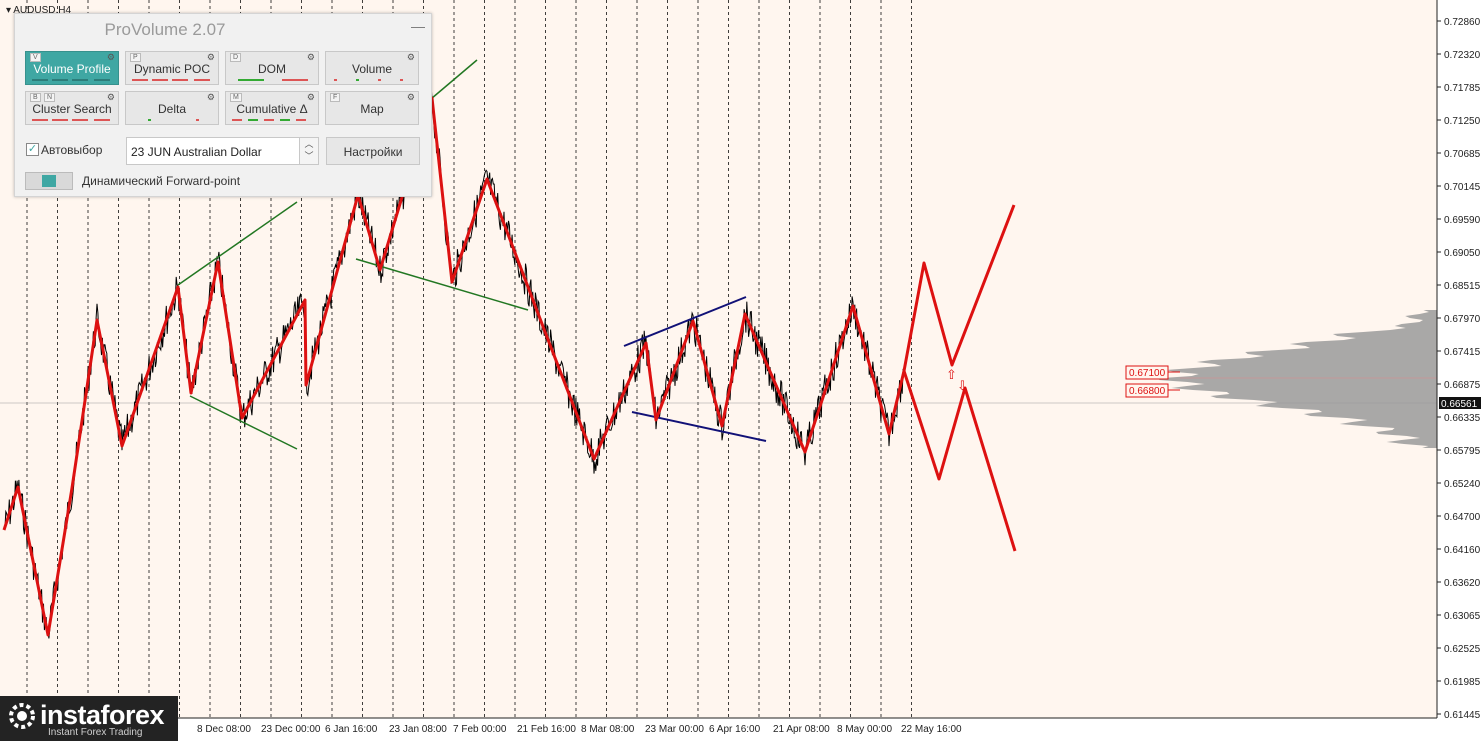 Image resolution: width=1484 pixels, height=741 pixels. What do you see at coordinates (962, 385) in the screenshot?
I see `down-arrow-icon: ⇩` at bounding box center [962, 385].